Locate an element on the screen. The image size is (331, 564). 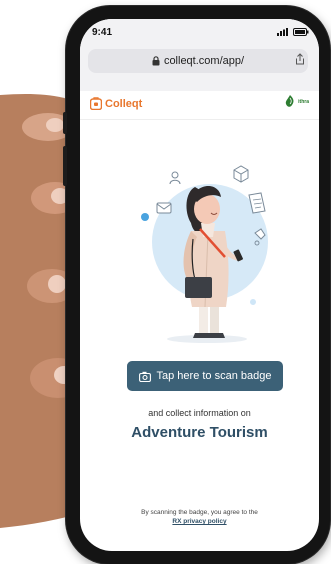
collect-info-text: and collect information on is located at coordinates (199, 413).